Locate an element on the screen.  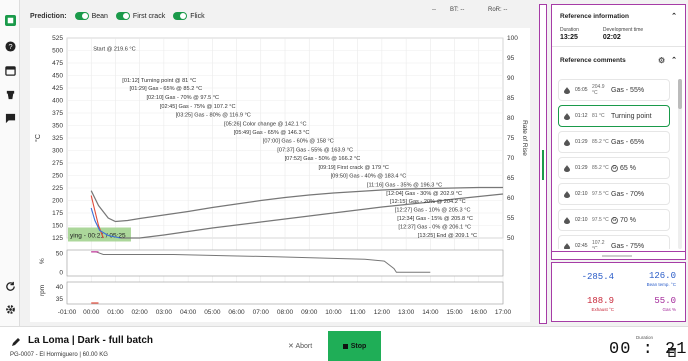
y2-tick-label: 95 is located at coordinates (511, 58).